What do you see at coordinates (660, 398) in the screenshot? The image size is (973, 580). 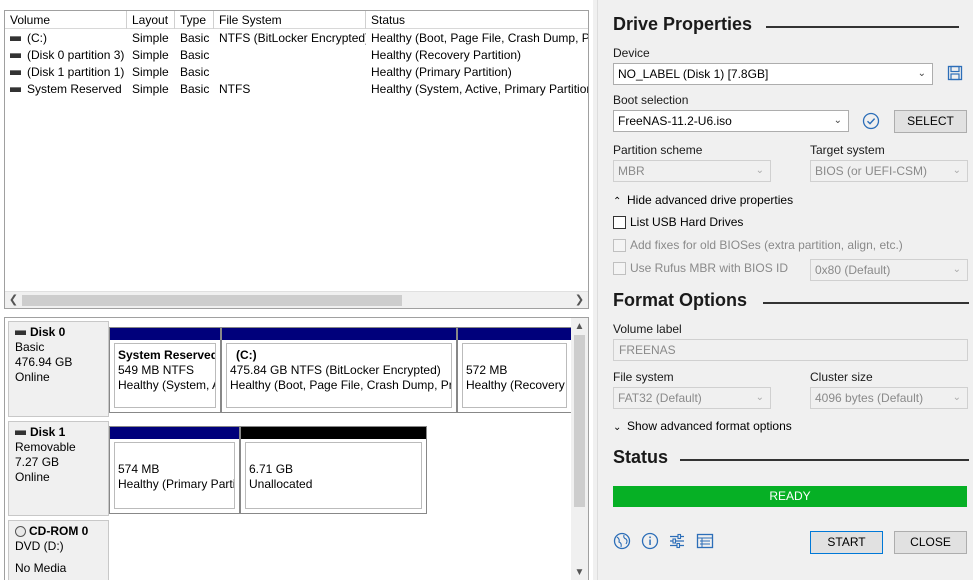 I see `file-system-value: FAT32 (Default)` at bounding box center [660, 398].